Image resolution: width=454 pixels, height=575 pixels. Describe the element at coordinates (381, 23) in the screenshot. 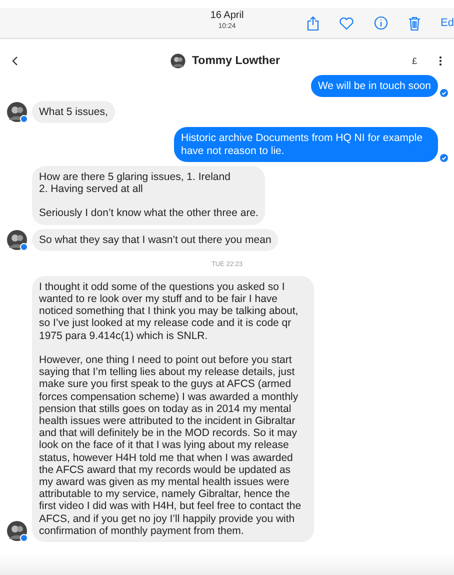

I see `info-icon` at that location.